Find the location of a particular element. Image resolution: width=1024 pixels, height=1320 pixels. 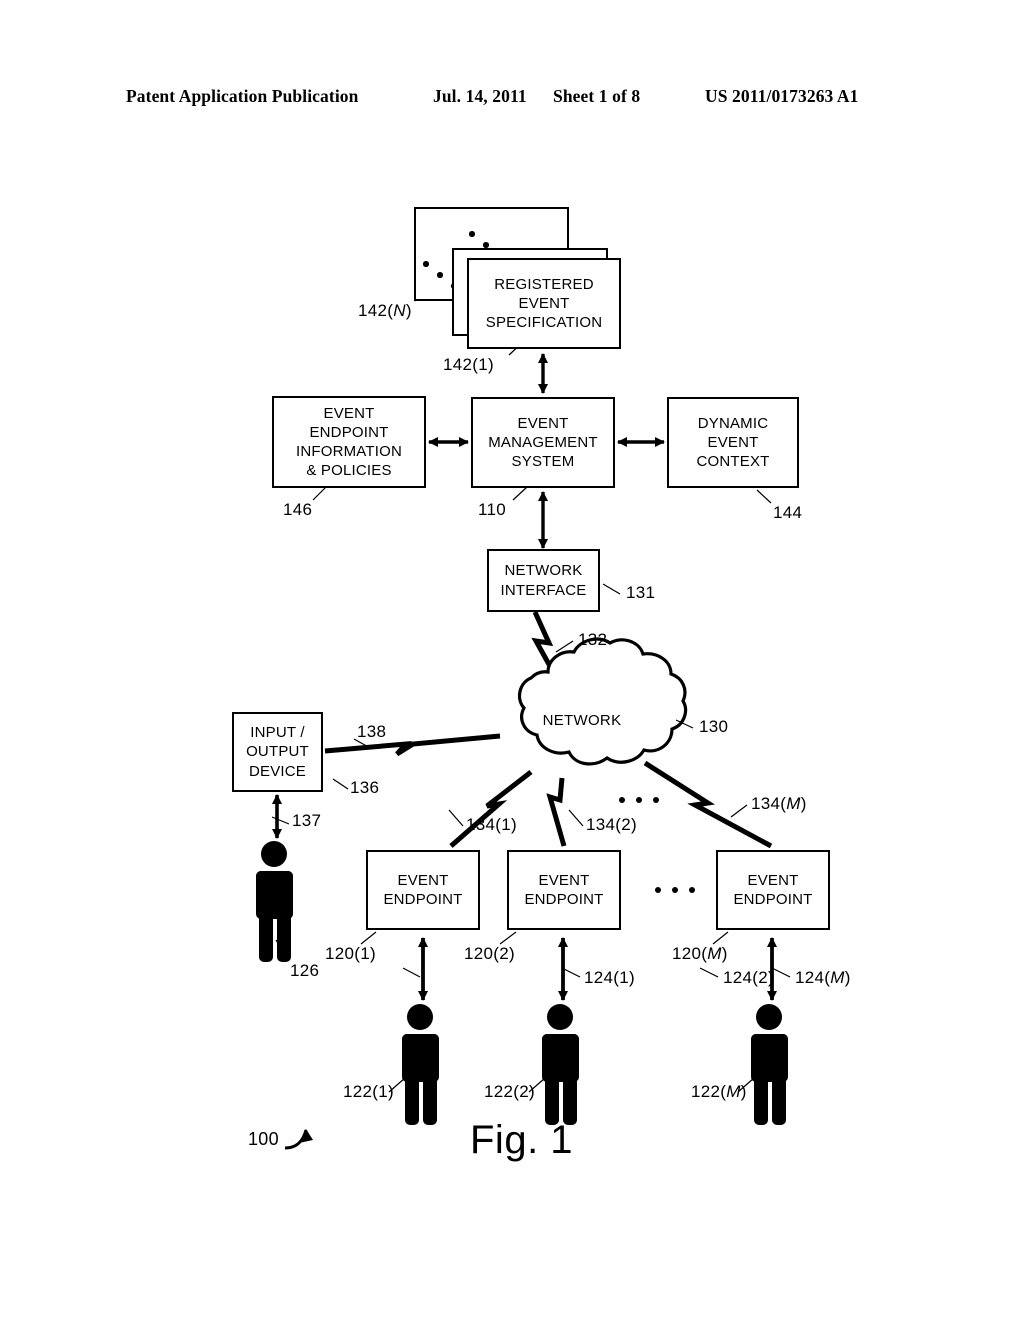

spec-label-line3: SPECIFICATION is located at coordinates (544, 323).